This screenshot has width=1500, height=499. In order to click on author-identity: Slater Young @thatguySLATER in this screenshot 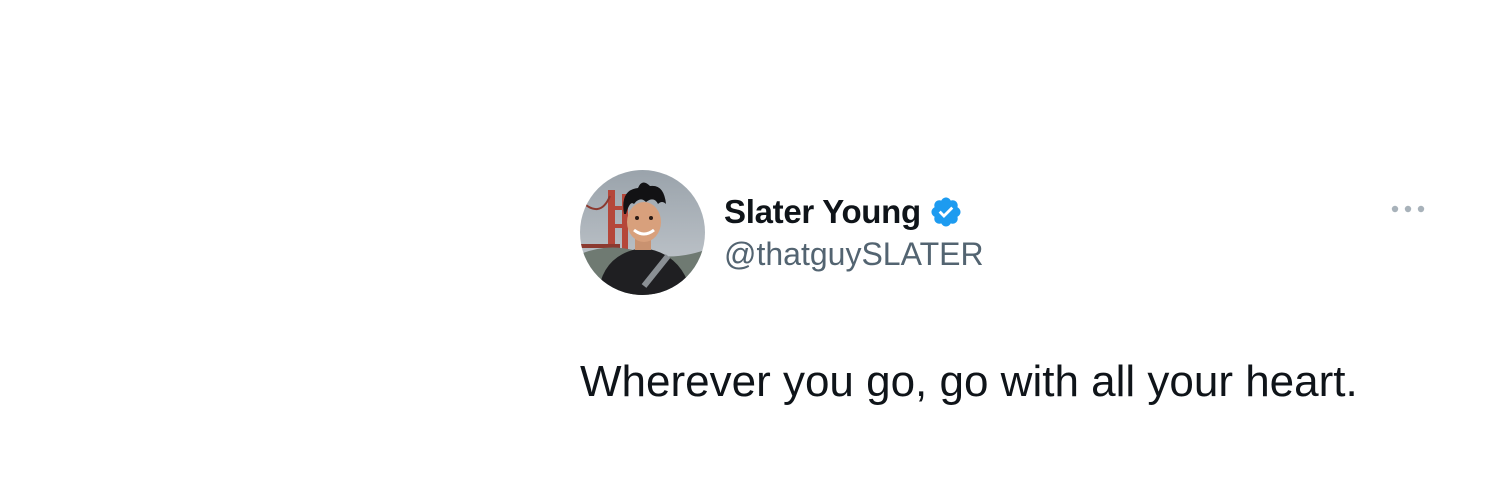, I will do `click(854, 231)`.